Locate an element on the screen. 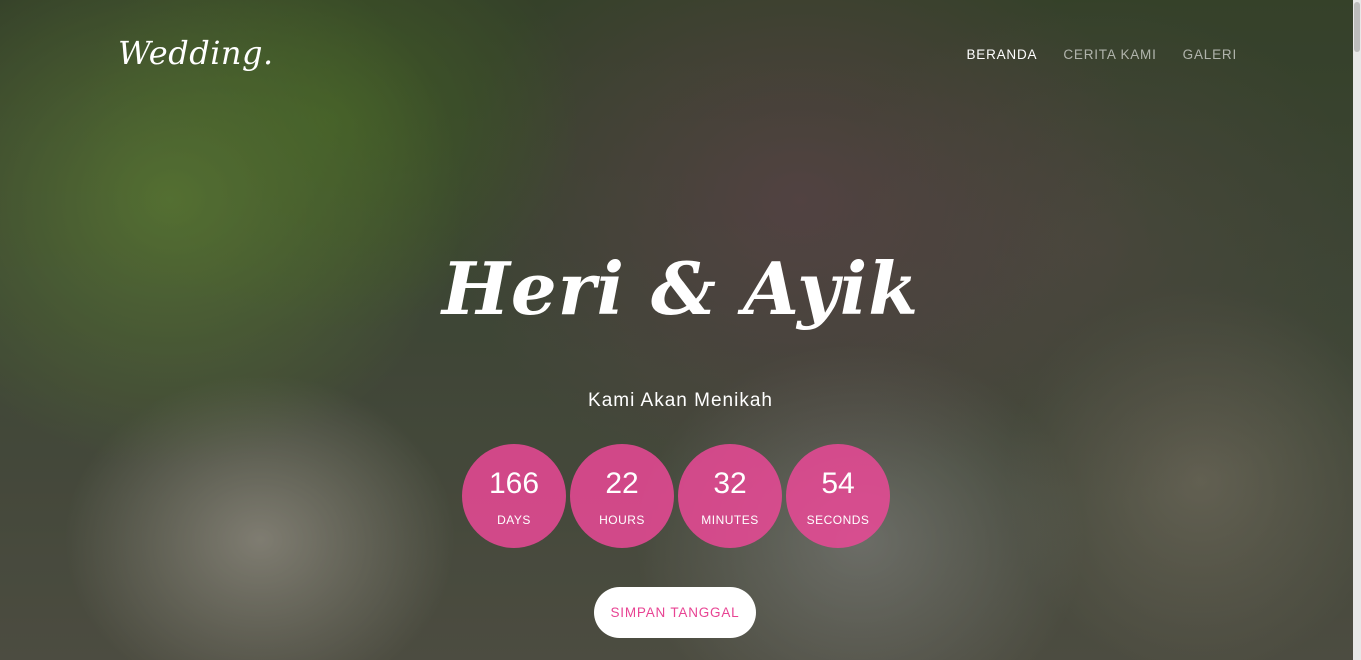  scrollbar-thumb is located at coordinates (1357, 27).